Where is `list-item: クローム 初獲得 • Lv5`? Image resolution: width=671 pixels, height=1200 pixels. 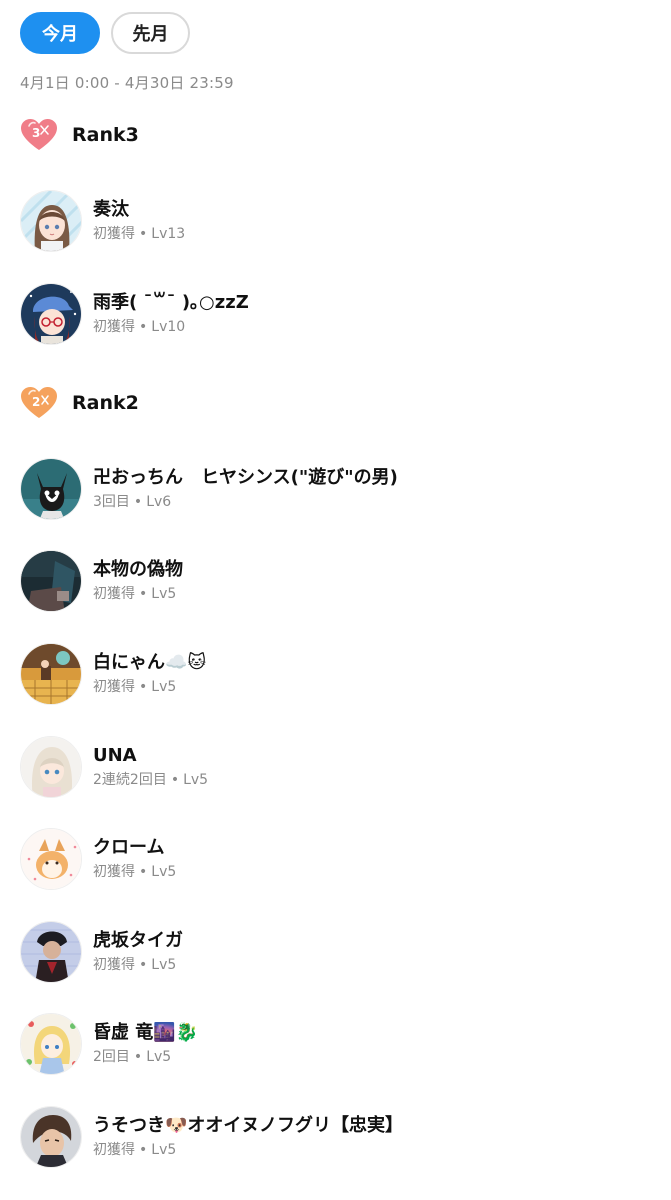
list-item: クローム 初獲得 • Lv5 is located at coordinates (98, 859).